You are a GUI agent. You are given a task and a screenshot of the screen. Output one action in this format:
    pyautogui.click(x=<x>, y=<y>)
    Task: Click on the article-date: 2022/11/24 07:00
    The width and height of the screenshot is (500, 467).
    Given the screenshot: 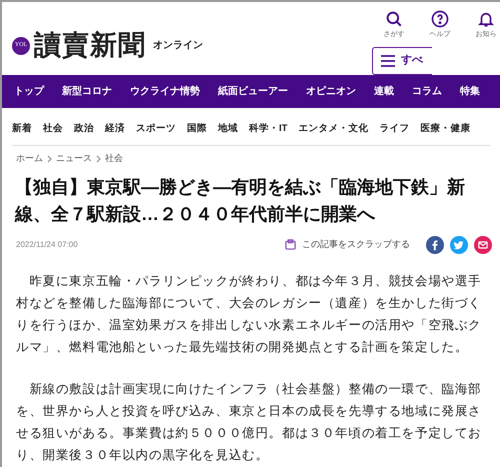 What is the action you would take?
    pyautogui.click(x=47, y=244)
    